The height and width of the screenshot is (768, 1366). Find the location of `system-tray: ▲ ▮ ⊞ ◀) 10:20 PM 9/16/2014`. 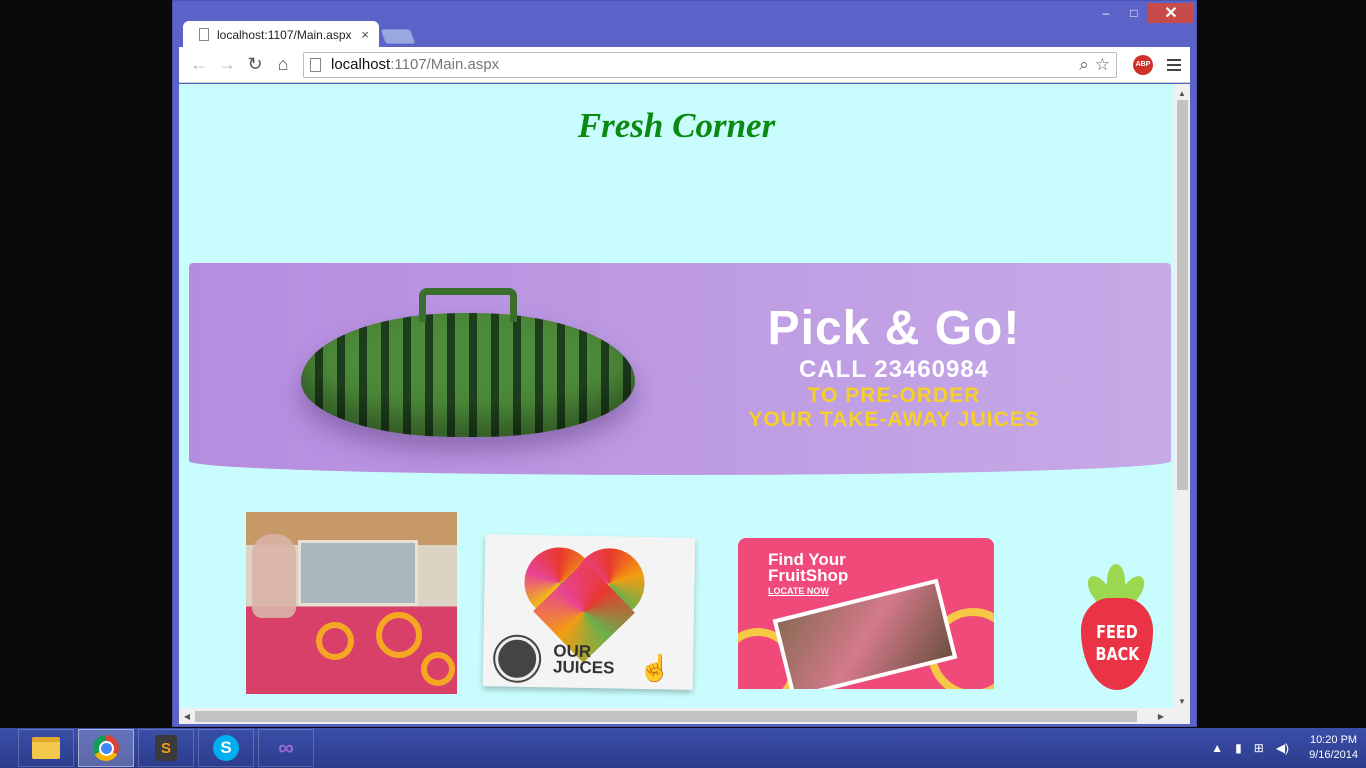

system-tray: ▲ ▮ ⊞ ◀) 10:20 PM 9/16/2014 is located at coordinates (1284, 748).